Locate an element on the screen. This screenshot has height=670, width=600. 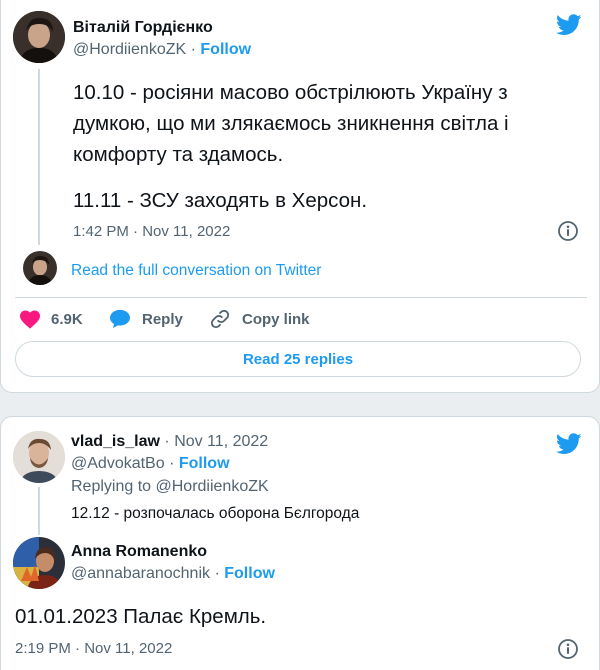
speech-bubble-icon is located at coordinates (120, 319).